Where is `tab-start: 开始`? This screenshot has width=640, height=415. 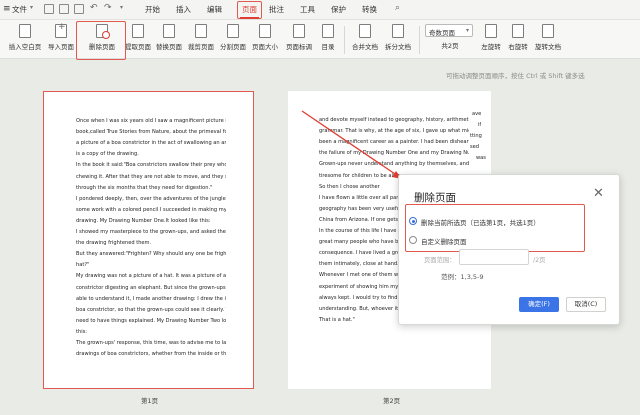
tab-start: 开始 is located at coordinates (152, 9).